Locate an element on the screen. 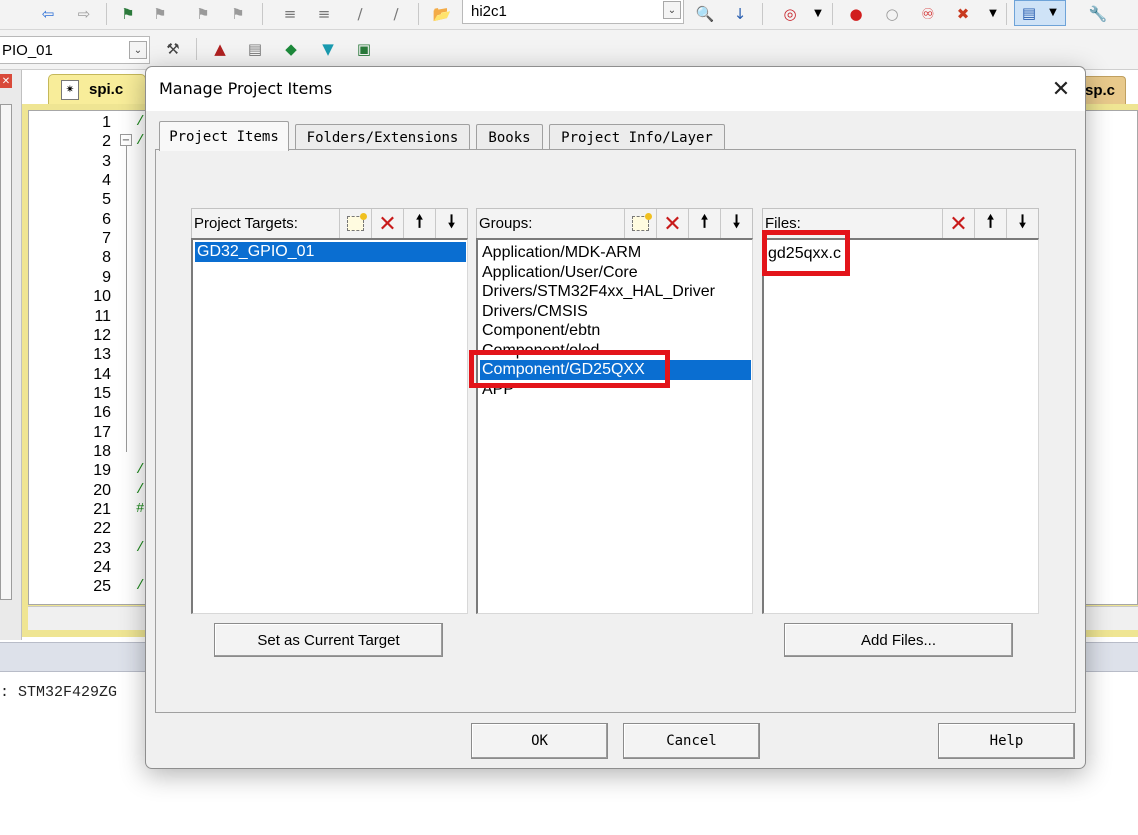  line-number: 8 is located at coordinates (106, 258).